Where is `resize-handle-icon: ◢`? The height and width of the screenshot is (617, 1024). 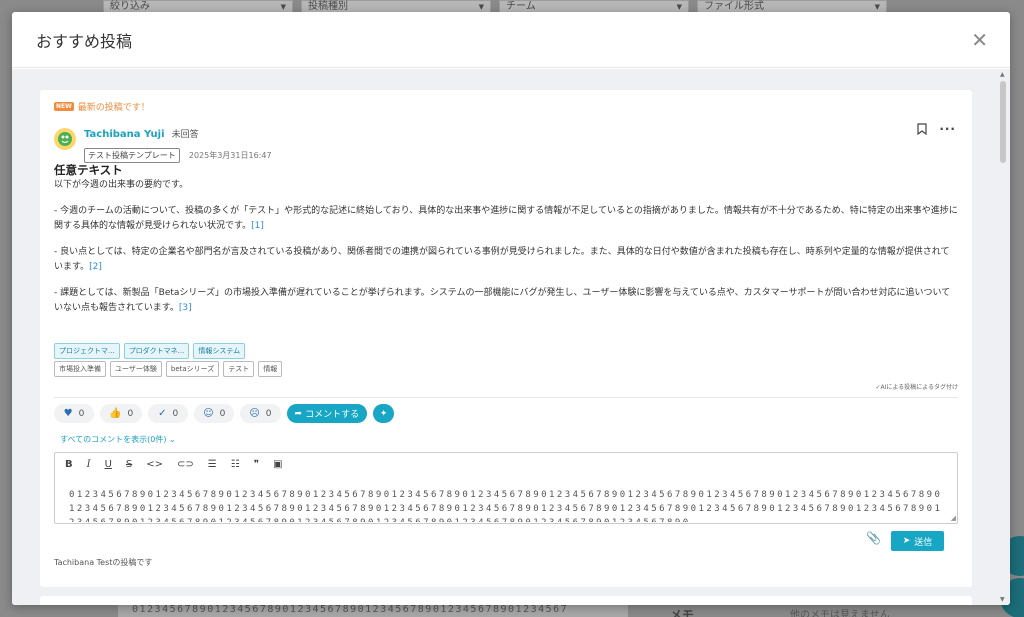 resize-handle-icon: ◢ is located at coordinates (953, 518).